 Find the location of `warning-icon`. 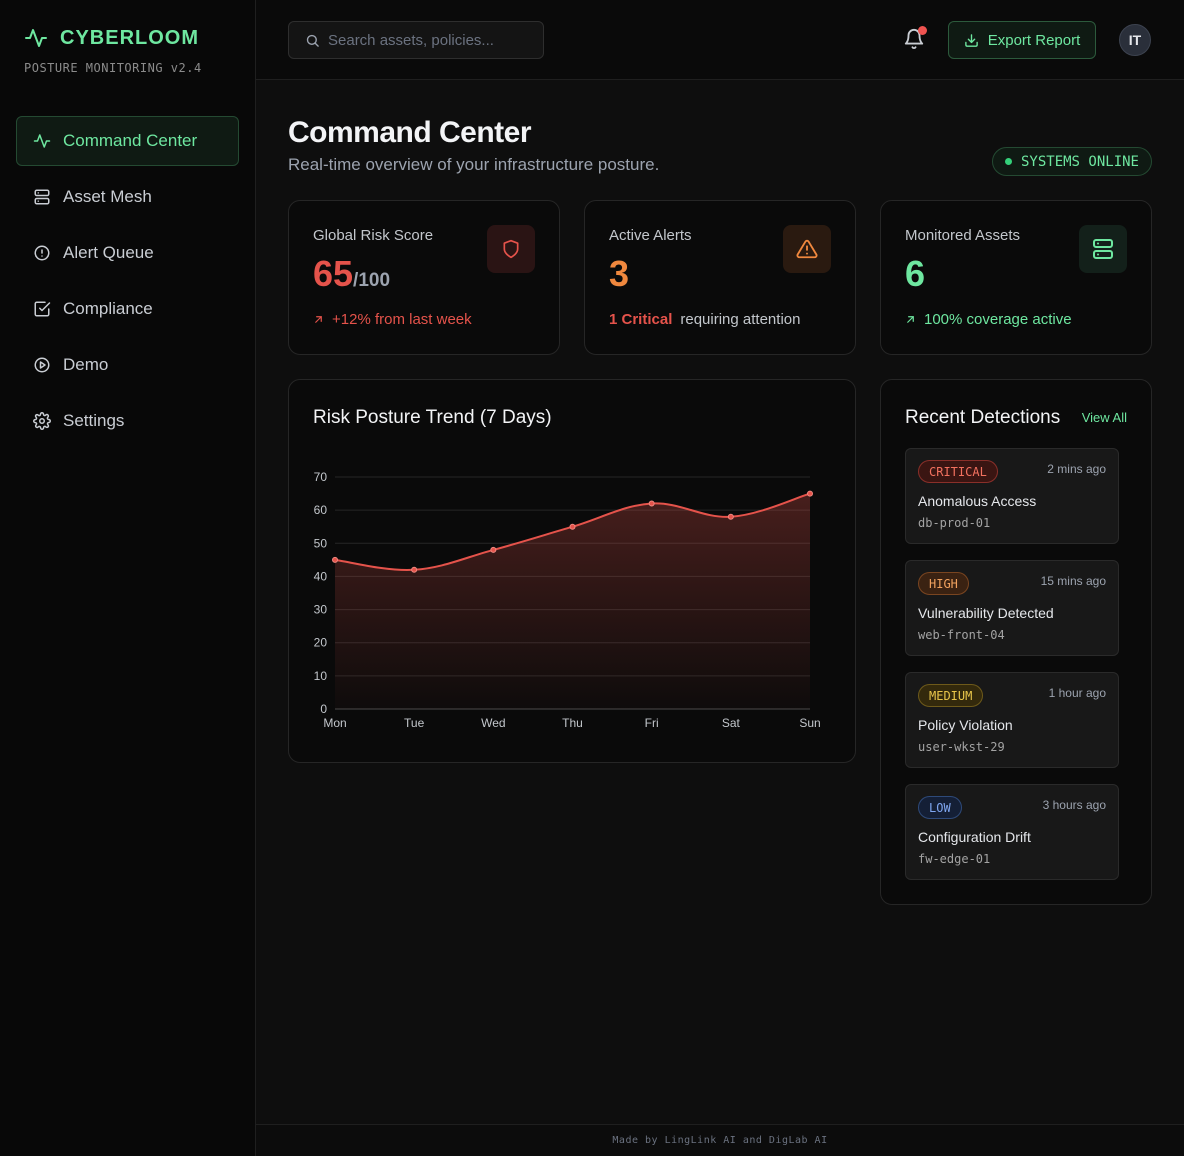

warning-icon is located at coordinates (807, 249).